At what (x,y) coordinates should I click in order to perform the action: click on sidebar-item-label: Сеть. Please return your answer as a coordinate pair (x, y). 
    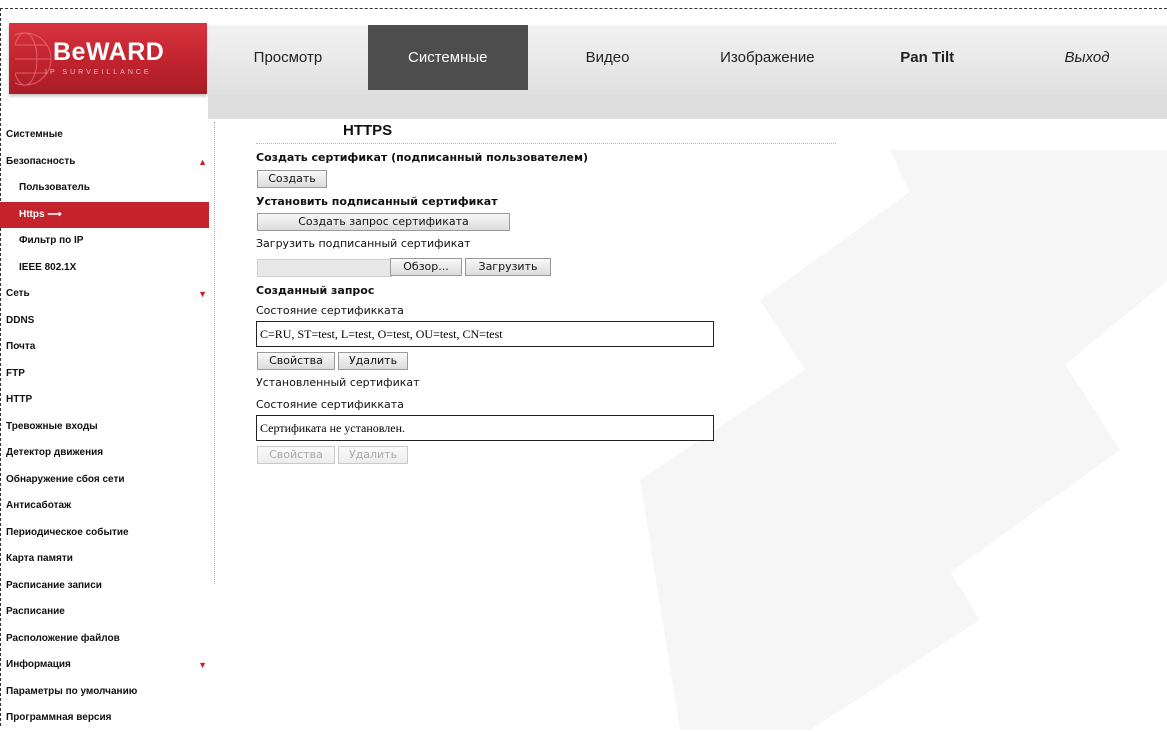
    Looking at the image, I should click on (18, 293).